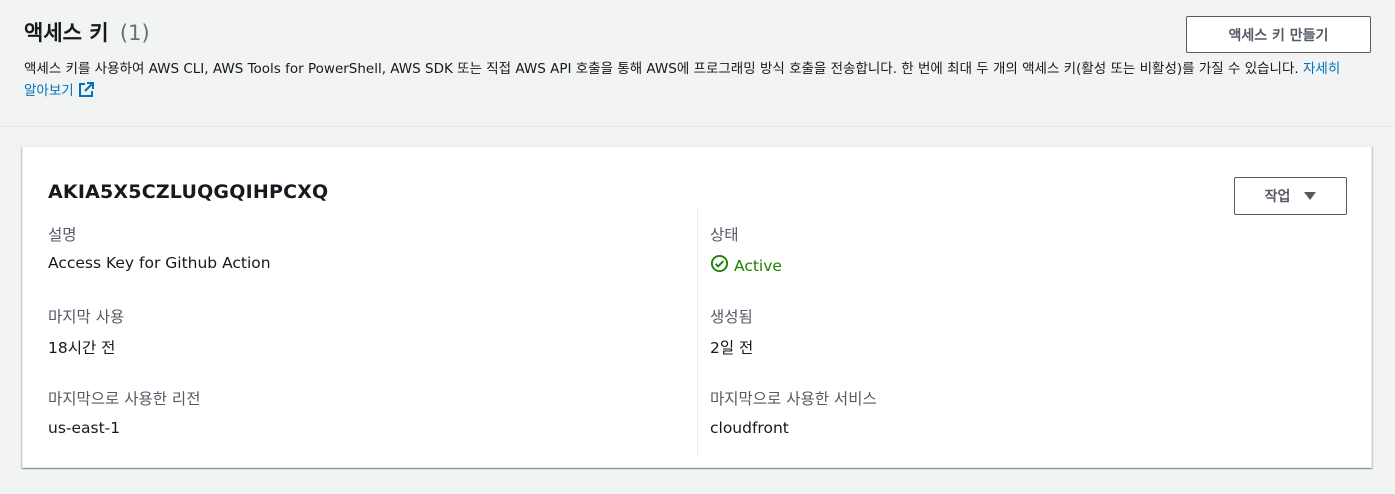 The image size is (1395, 494). Describe the element at coordinates (188, 192) in the screenshot. I see `access-key-id: AKIA5X5CZLUQGQIHPCXQ` at that location.